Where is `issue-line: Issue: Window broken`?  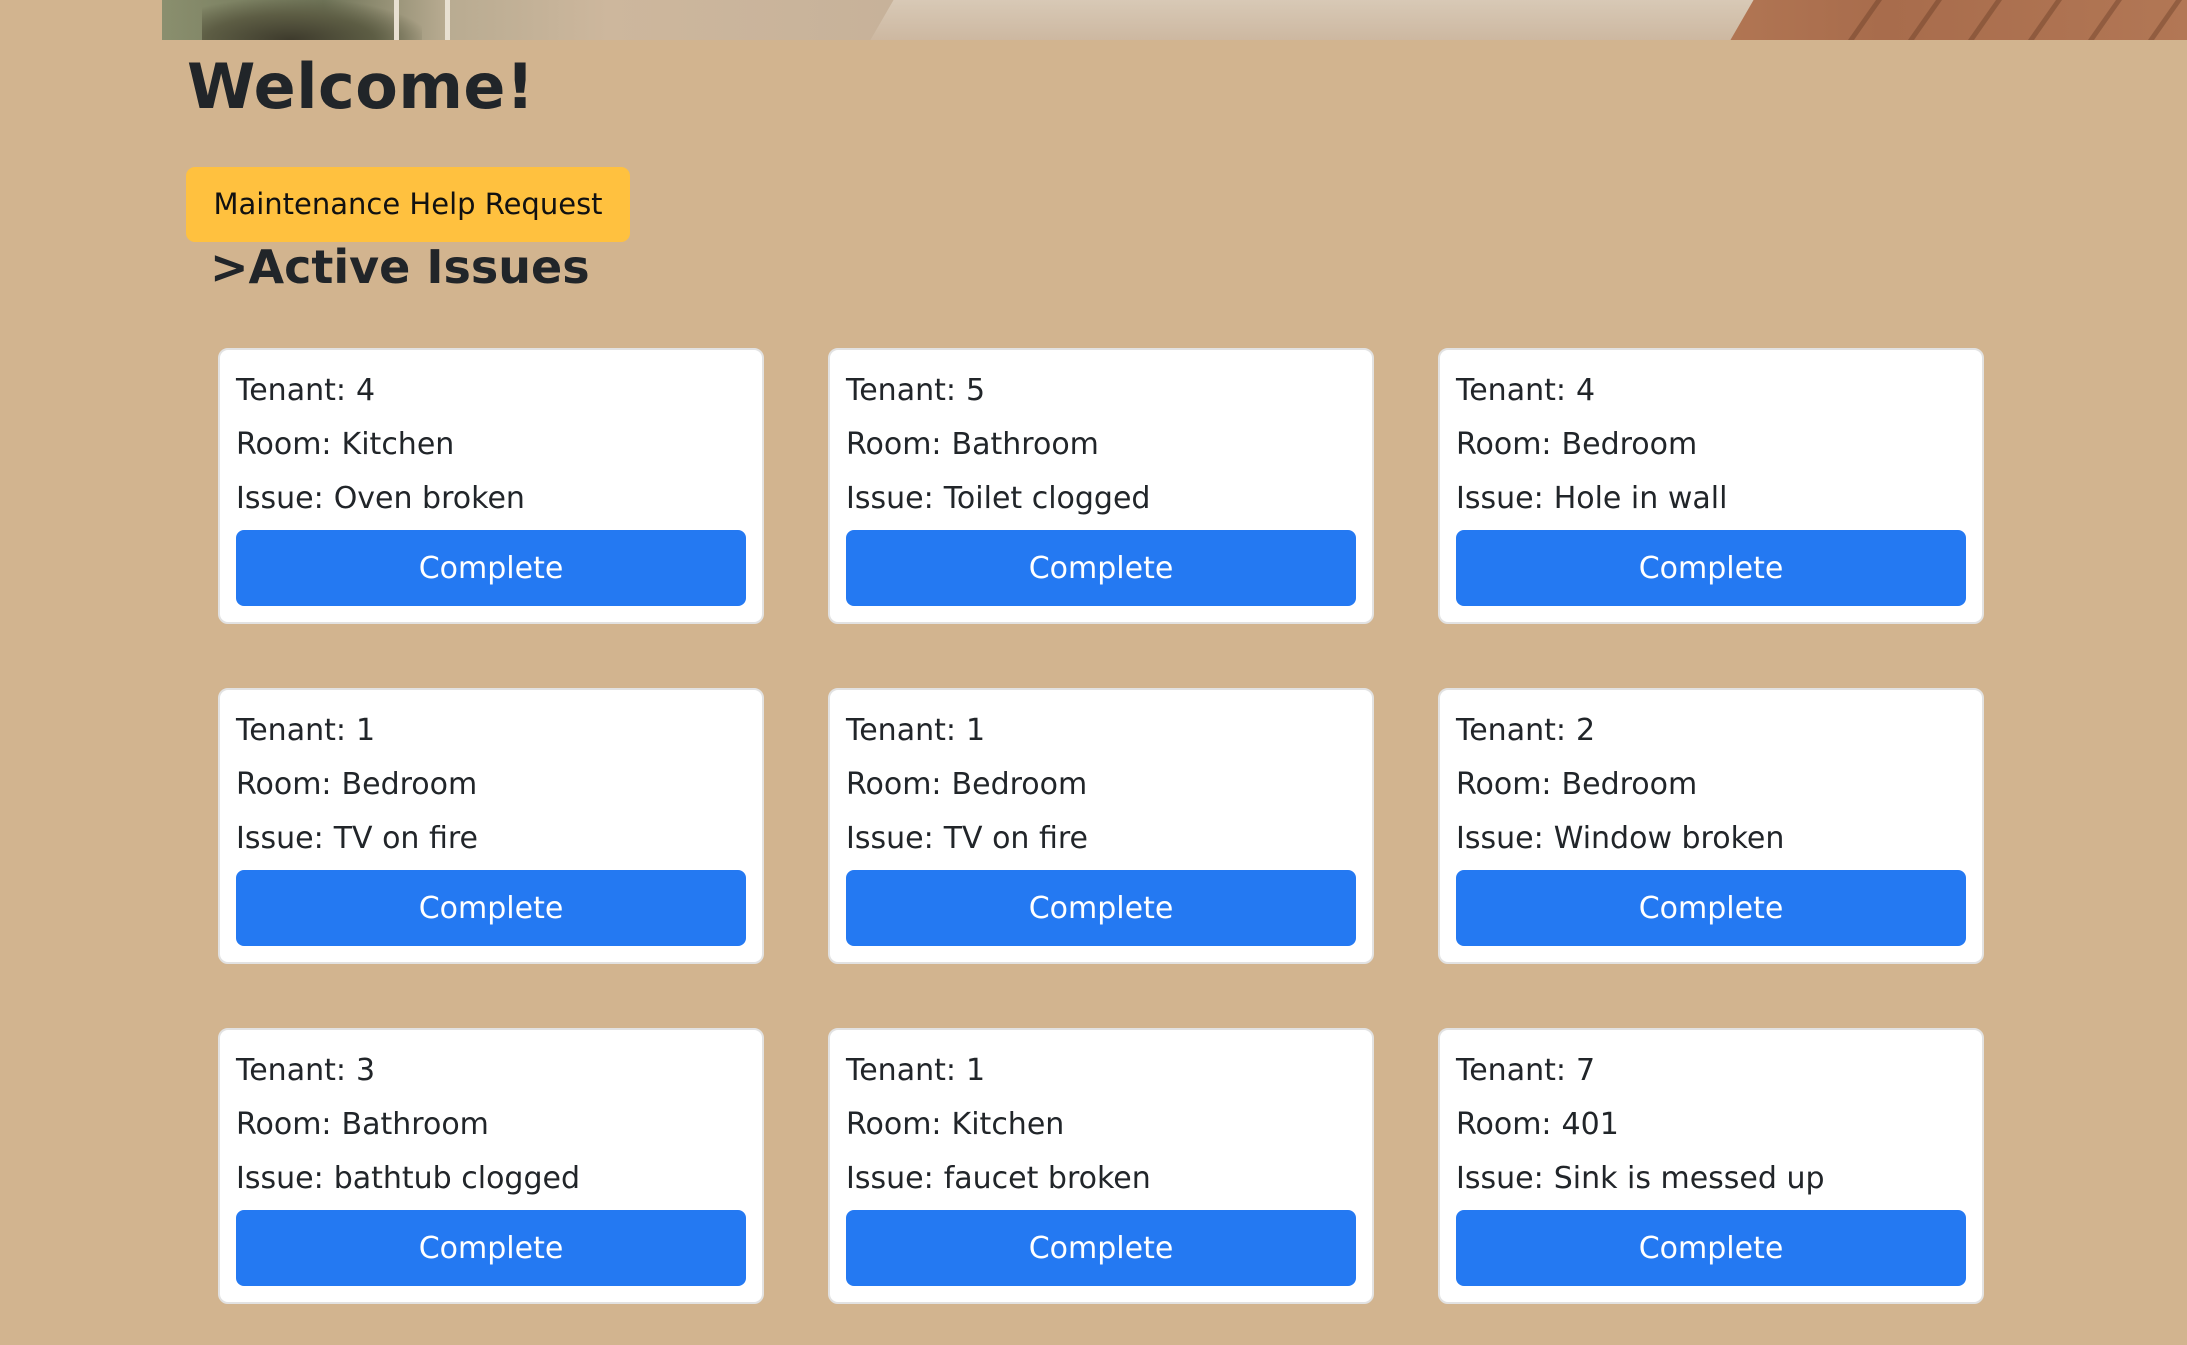
issue-line: Issue: Window broken is located at coordinates (1711, 839).